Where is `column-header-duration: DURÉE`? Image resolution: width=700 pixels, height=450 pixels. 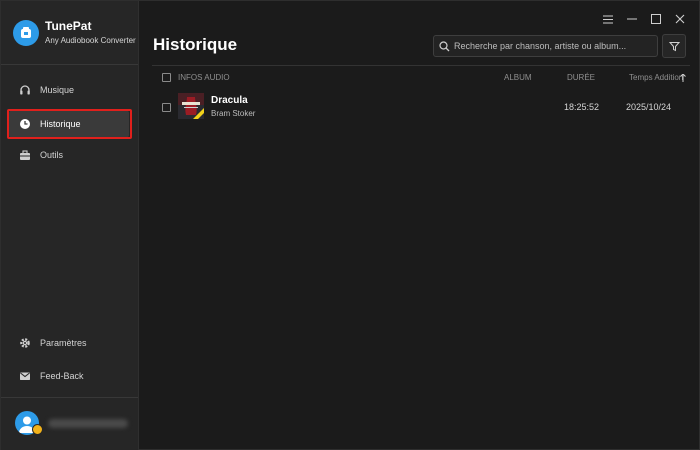
column-header-duration: DURÉE is located at coordinates (581, 77).